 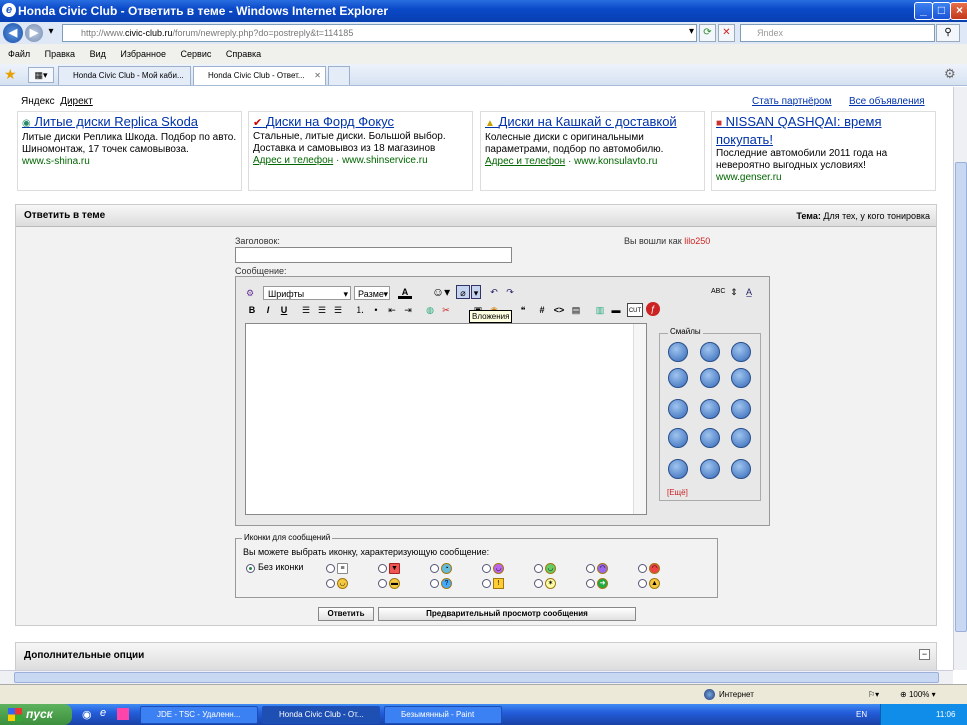 What do you see at coordinates (34, 33) in the screenshot?
I see `forward-button: ▶` at bounding box center [34, 33].